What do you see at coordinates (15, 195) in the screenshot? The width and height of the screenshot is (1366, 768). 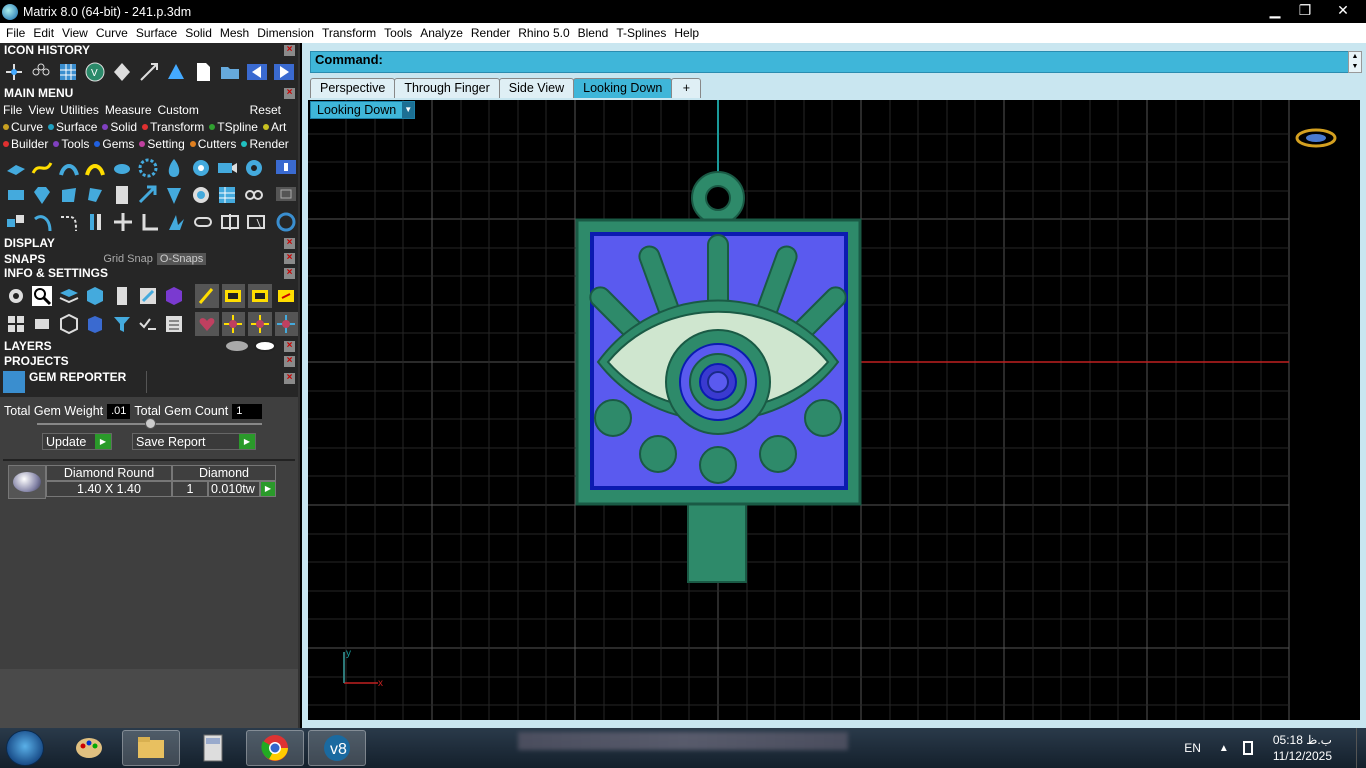 I see `ring-plane-icon` at bounding box center [15, 195].